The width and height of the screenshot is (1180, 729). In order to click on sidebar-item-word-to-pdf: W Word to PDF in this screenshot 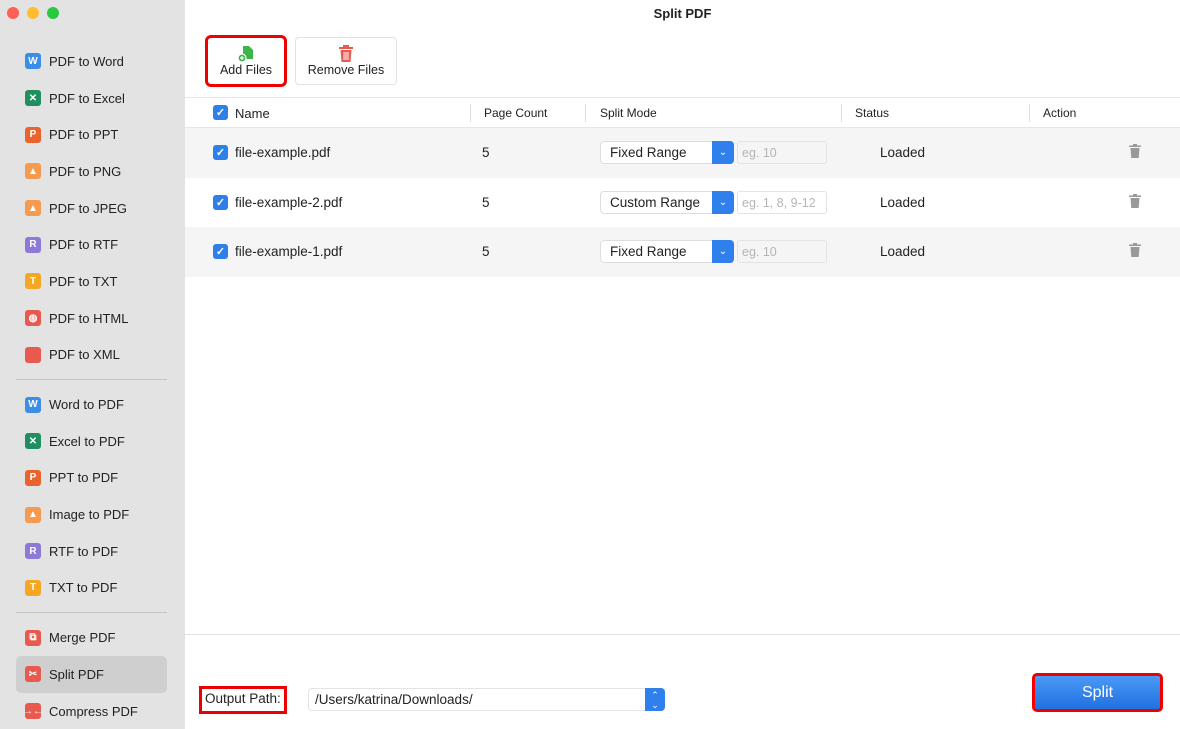, I will do `click(91, 404)`.